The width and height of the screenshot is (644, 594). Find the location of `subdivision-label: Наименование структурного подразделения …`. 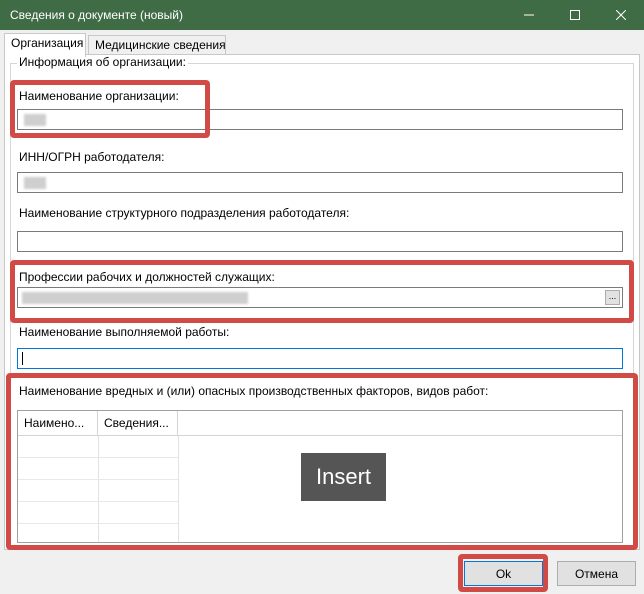

subdivision-label: Наименование структурного подразделения … is located at coordinates (184, 213).